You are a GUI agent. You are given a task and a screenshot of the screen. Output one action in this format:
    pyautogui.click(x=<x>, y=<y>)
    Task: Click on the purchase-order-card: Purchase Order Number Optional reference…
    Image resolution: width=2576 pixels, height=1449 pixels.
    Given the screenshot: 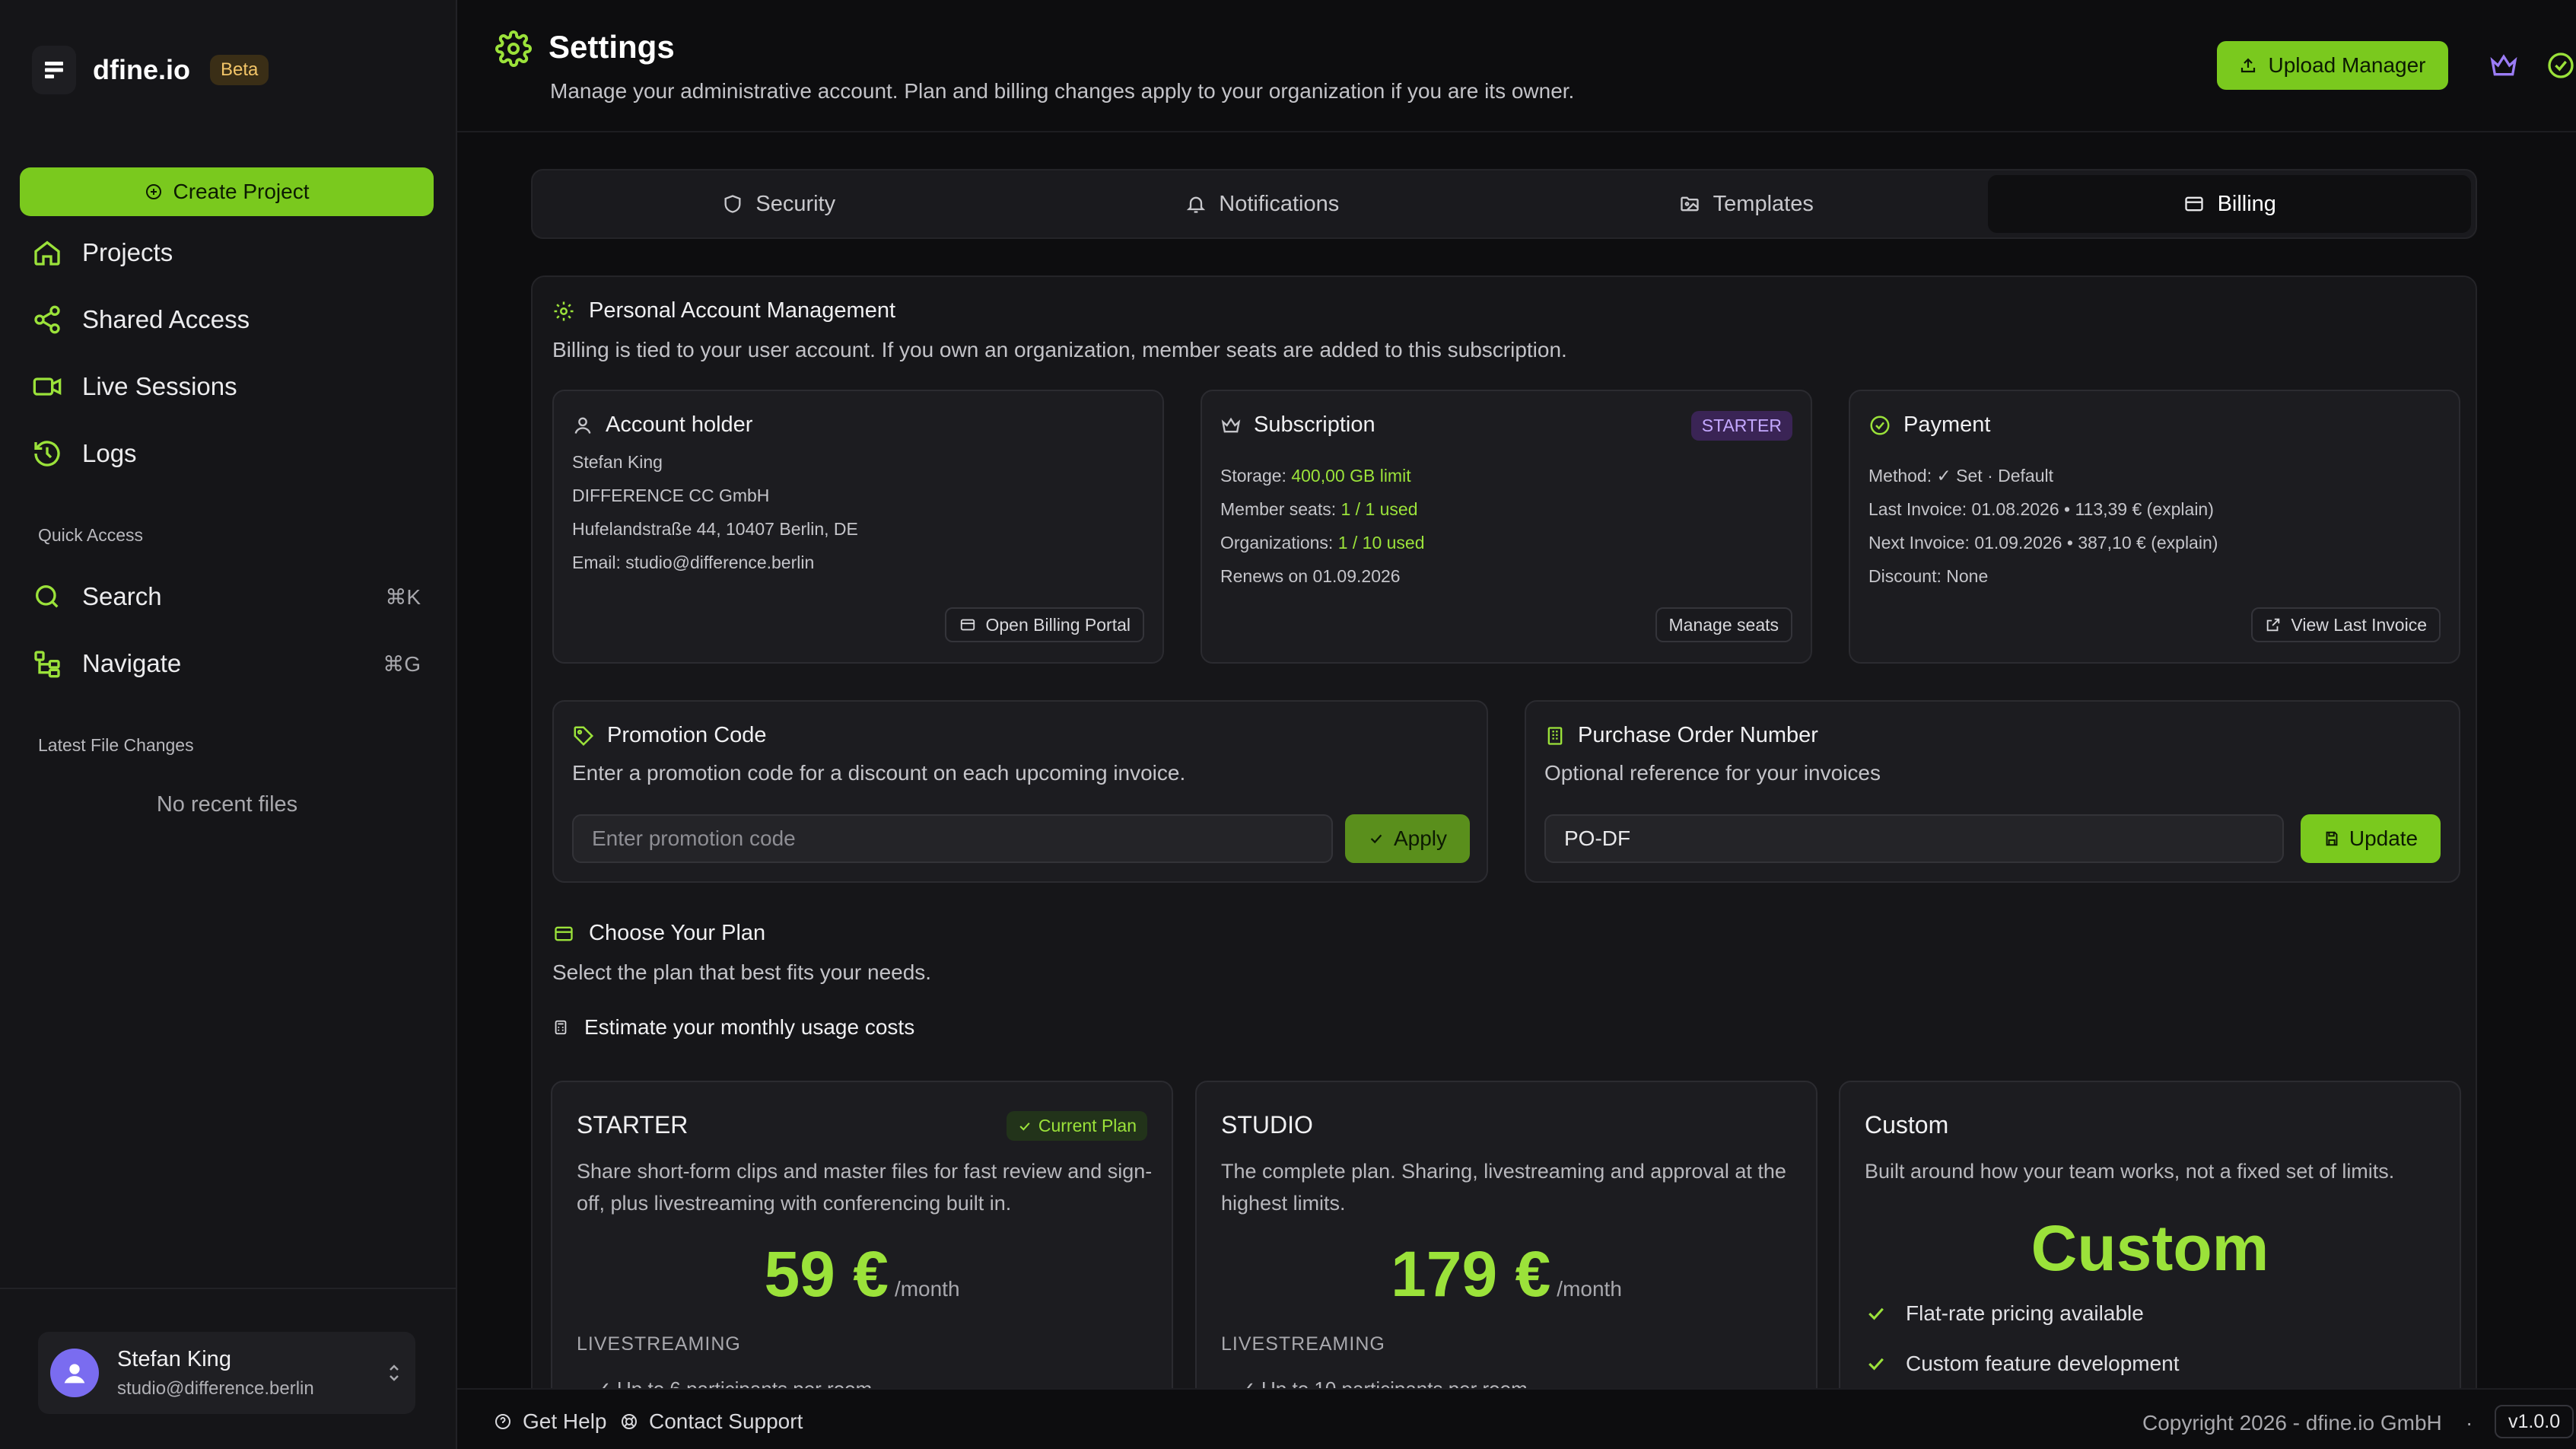 What is the action you would take?
    pyautogui.click(x=1992, y=792)
    